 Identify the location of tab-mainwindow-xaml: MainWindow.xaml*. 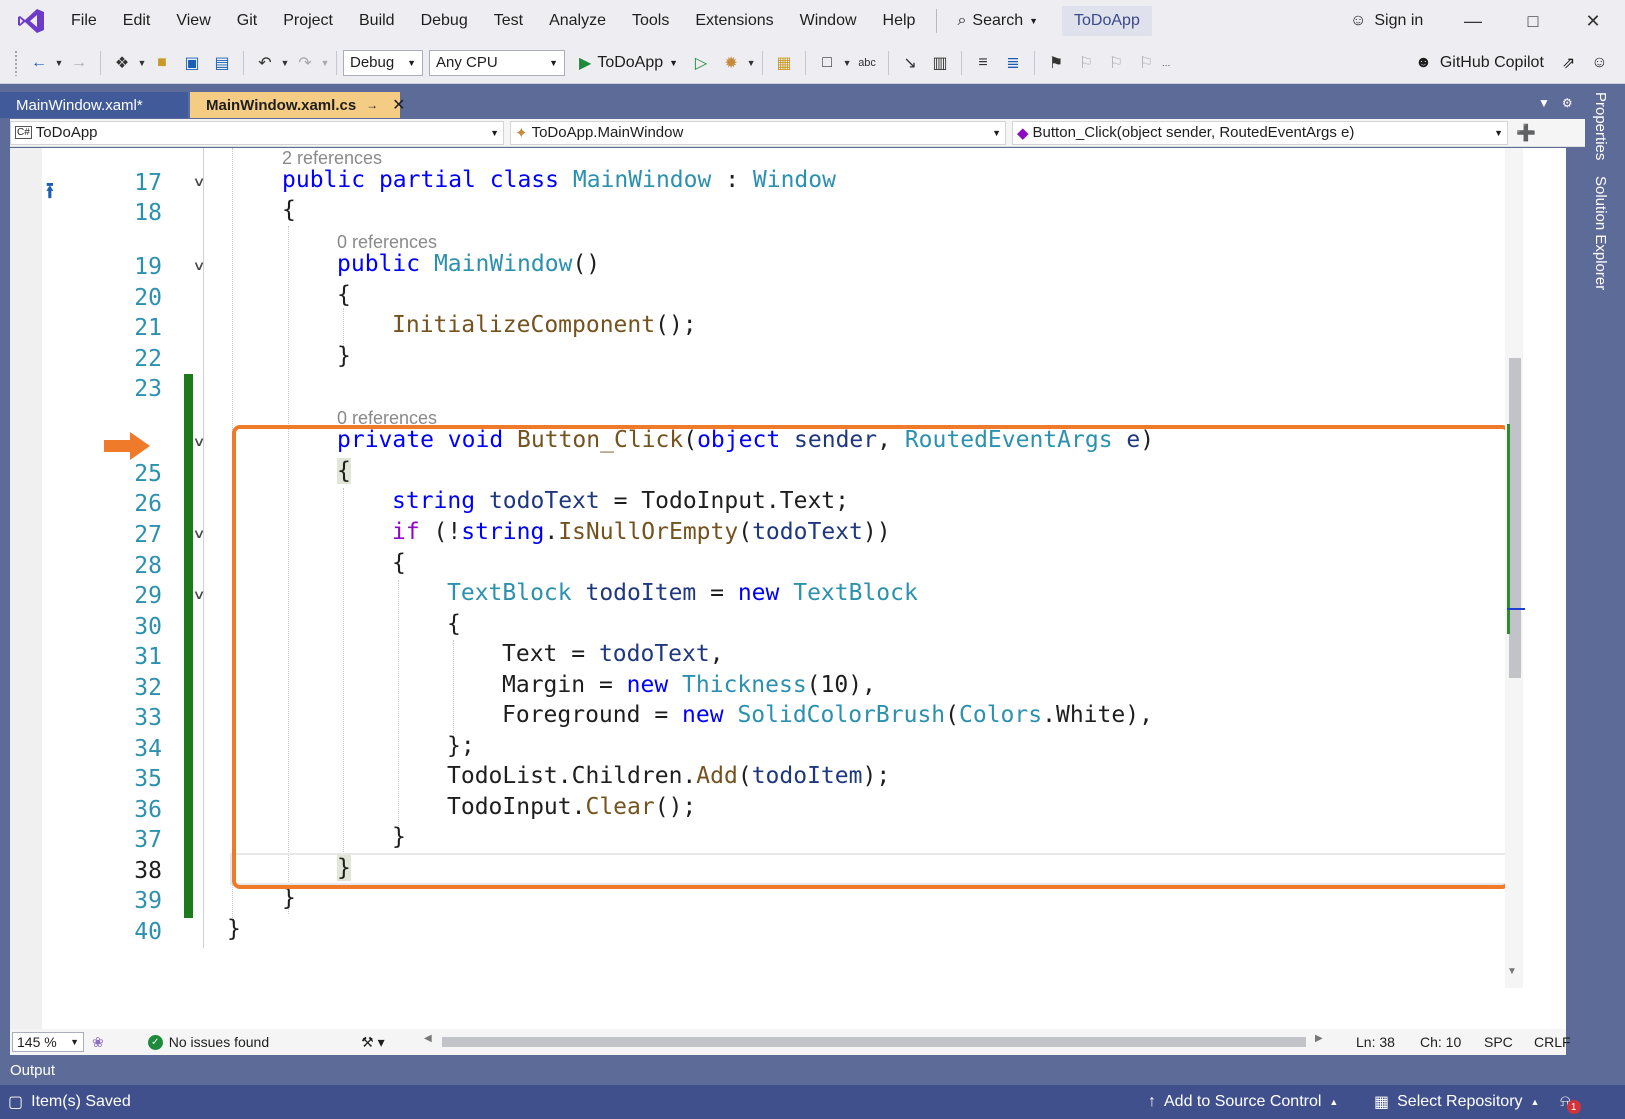
(94, 105).